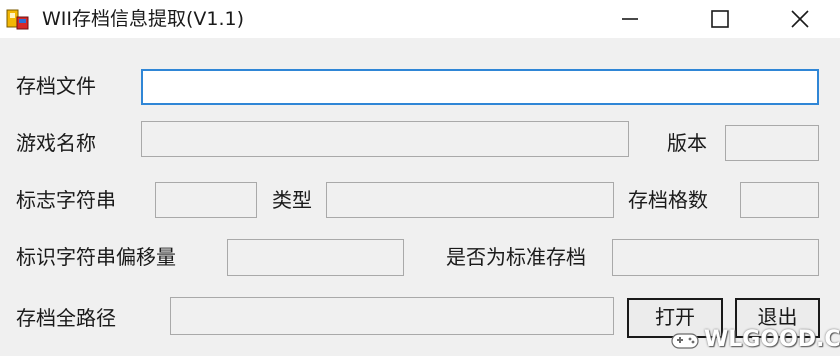 The width and height of the screenshot is (840, 356). I want to click on window-title: WII存档信息提取(V1.1), so click(143, 19).